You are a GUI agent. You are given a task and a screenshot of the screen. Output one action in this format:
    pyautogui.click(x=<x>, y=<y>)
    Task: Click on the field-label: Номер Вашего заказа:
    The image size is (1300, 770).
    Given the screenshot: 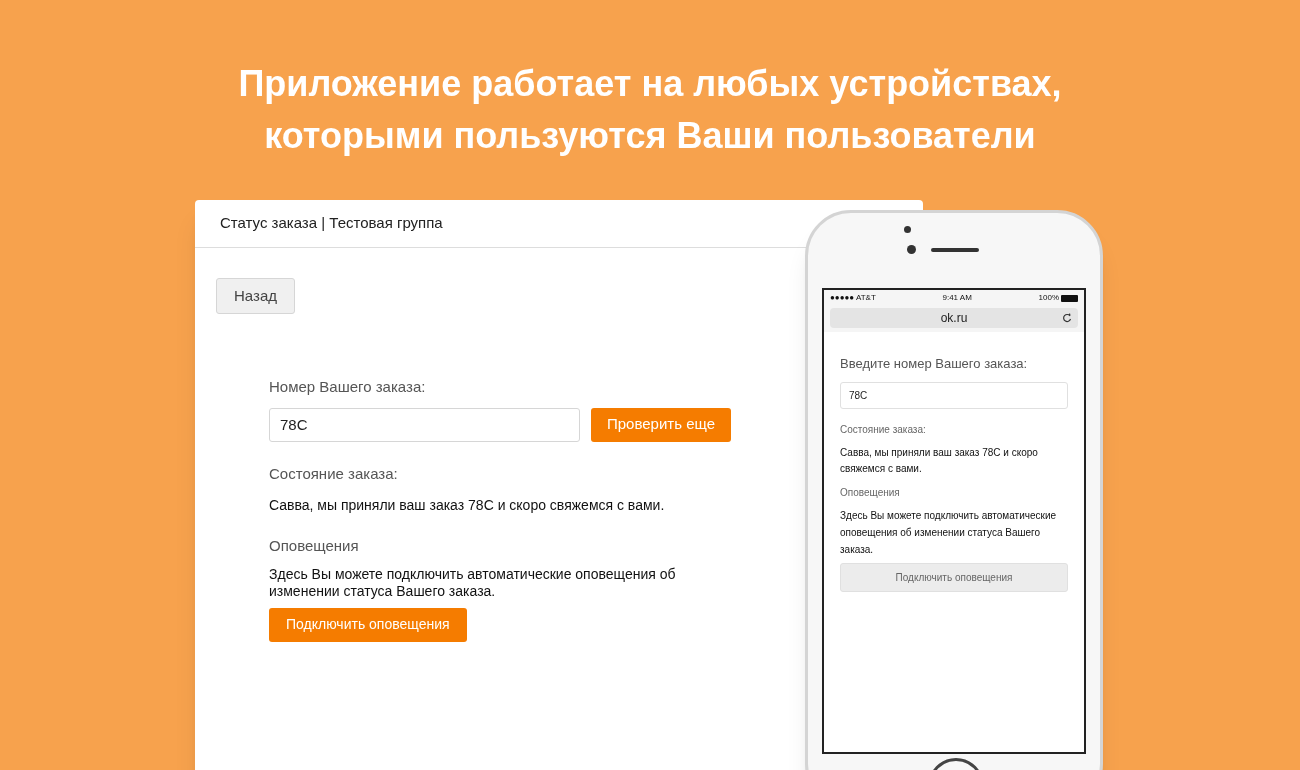 What is the action you would take?
    pyautogui.click(x=348, y=387)
    